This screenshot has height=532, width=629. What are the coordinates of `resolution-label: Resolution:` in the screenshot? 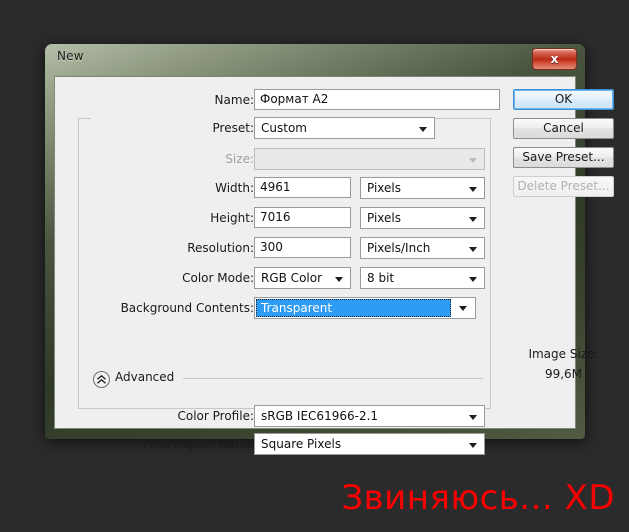 It's located at (220, 248).